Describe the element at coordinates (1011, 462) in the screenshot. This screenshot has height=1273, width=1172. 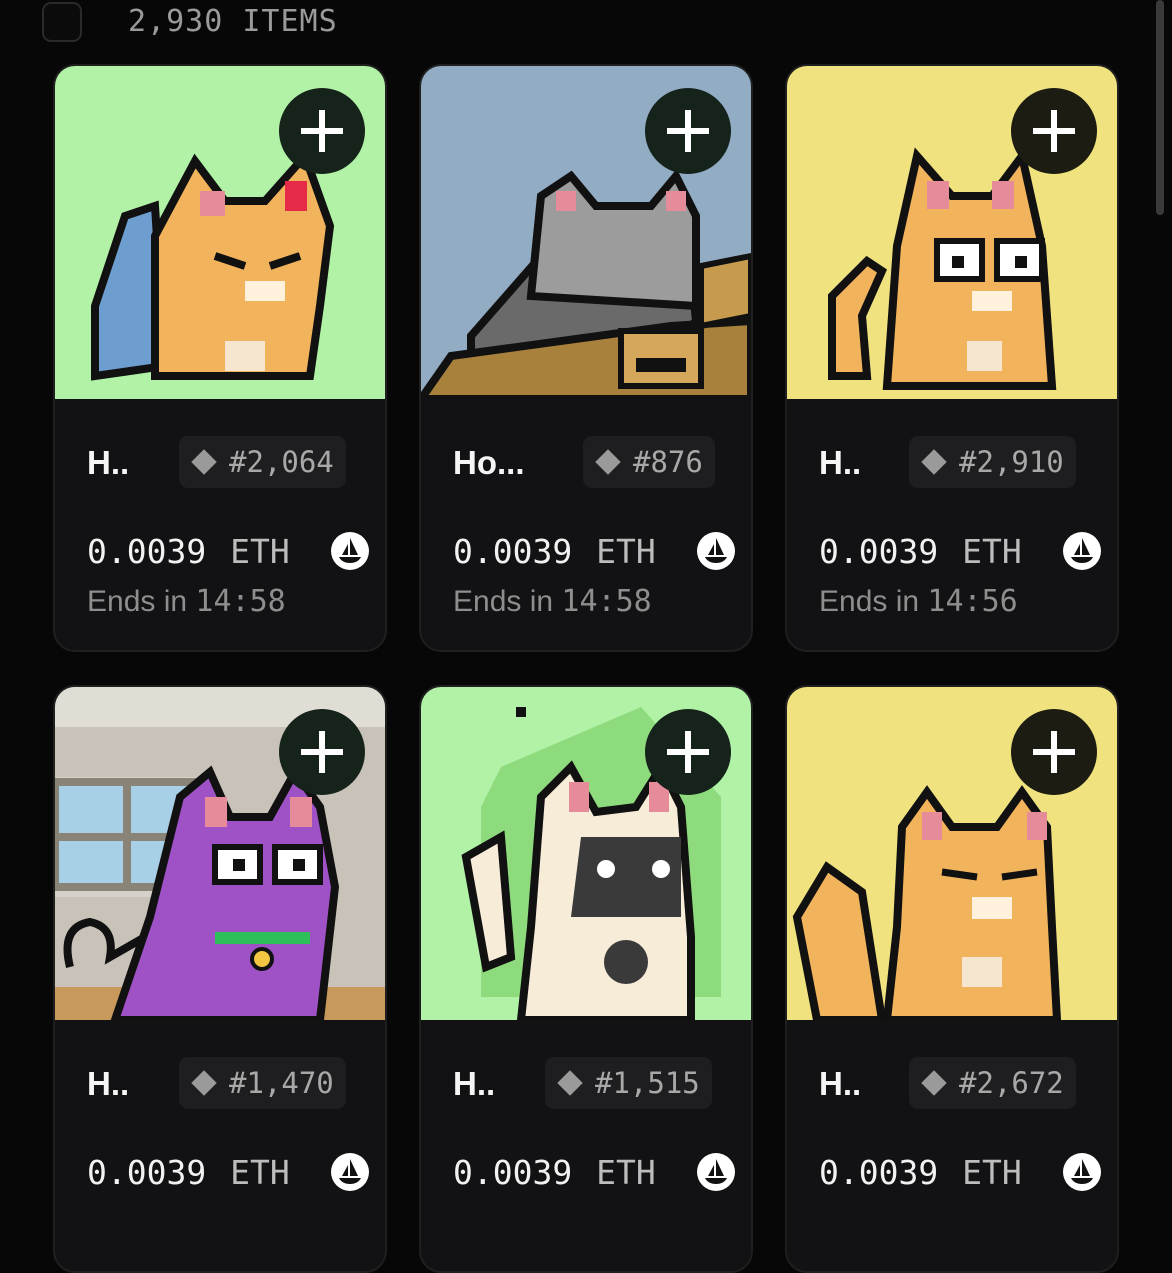
I see `token-id: #2,910` at that location.